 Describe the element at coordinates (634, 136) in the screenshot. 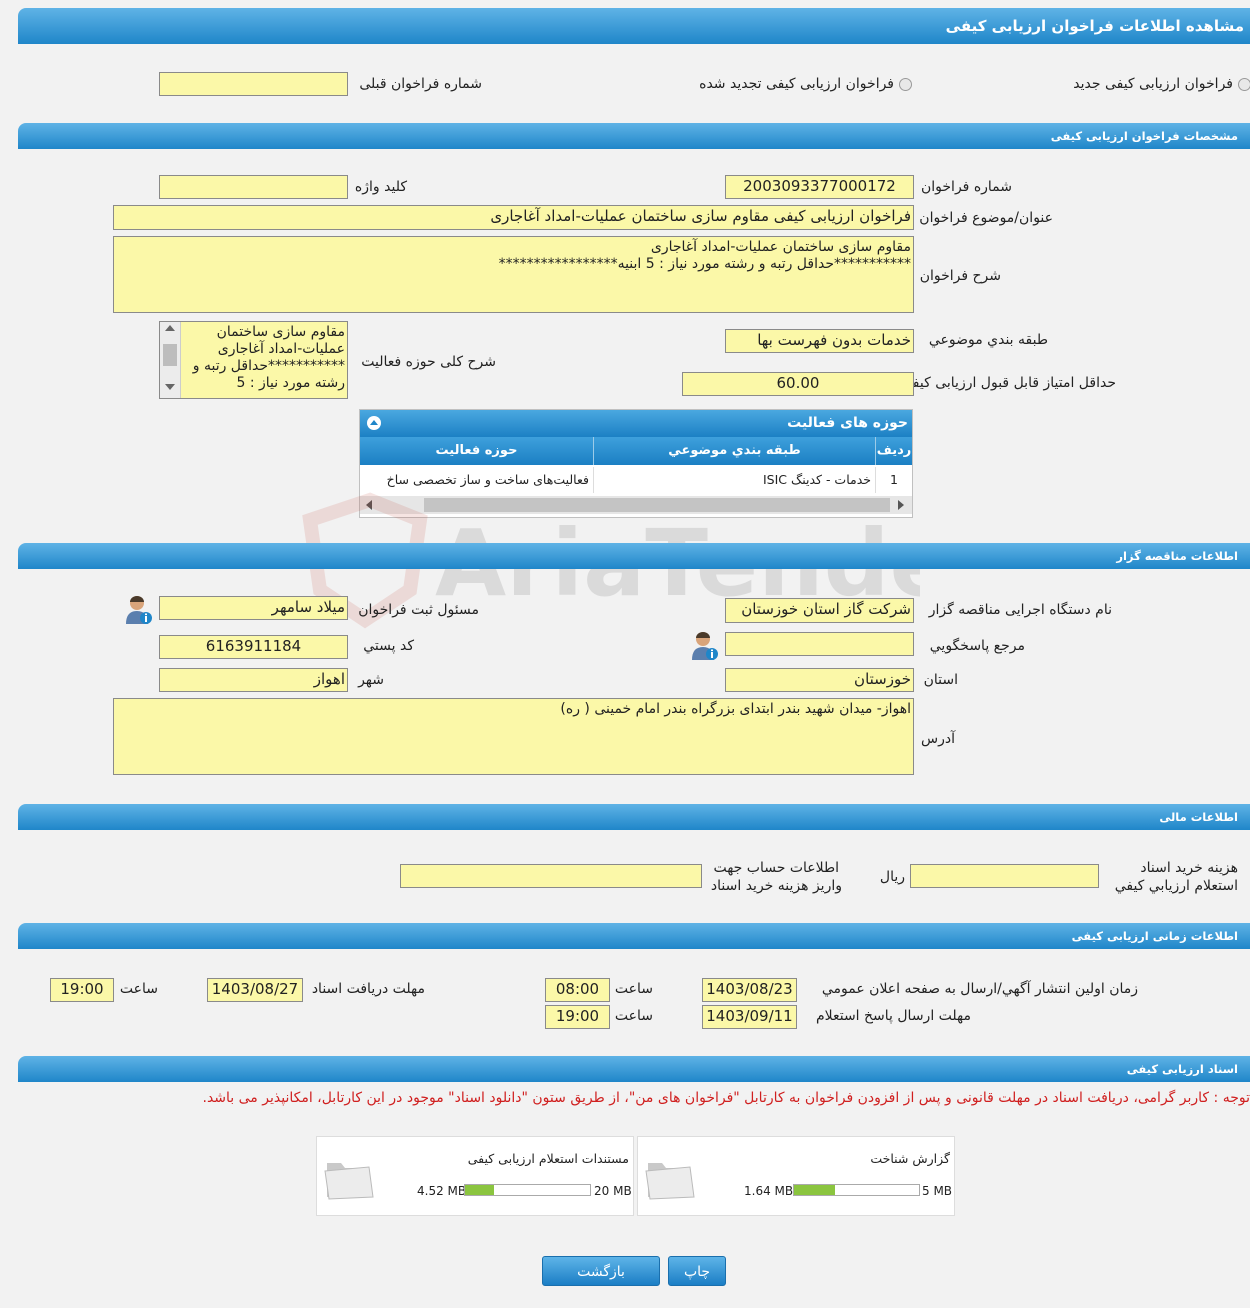

I see `specs-section-header: مشخصات فراخوان ارزیابی کیفی` at that location.